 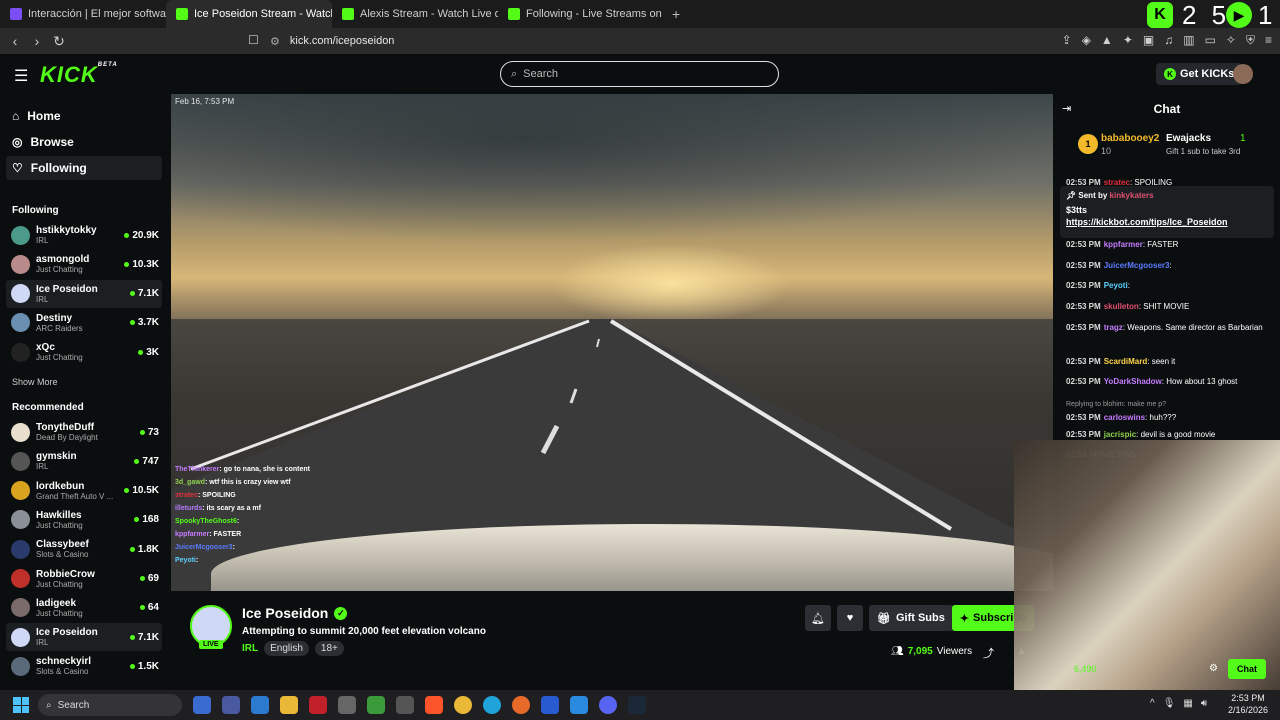 What do you see at coordinates (1243, 74) in the screenshot?
I see `user-avatar` at bounding box center [1243, 74].